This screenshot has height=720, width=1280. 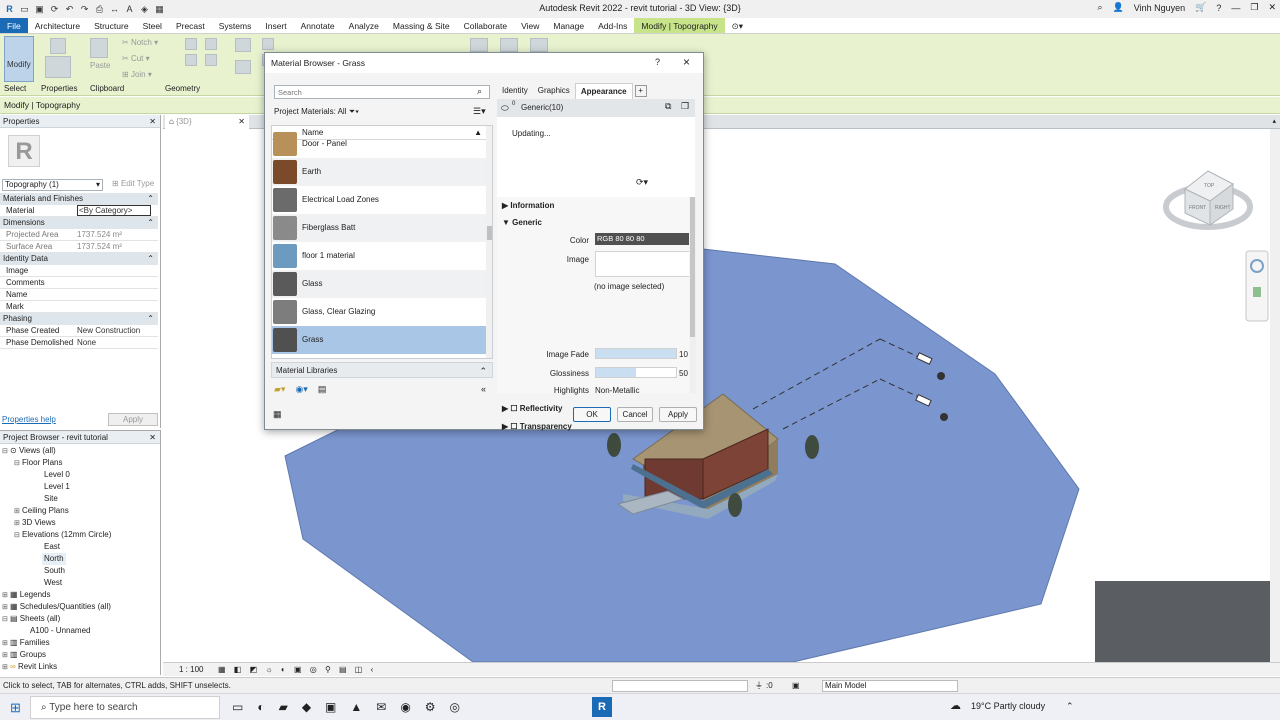 What do you see at coordinates (1272, 7) in the screenshot?
I see `close-icon: ✕` at bounding box center [1272, 7].